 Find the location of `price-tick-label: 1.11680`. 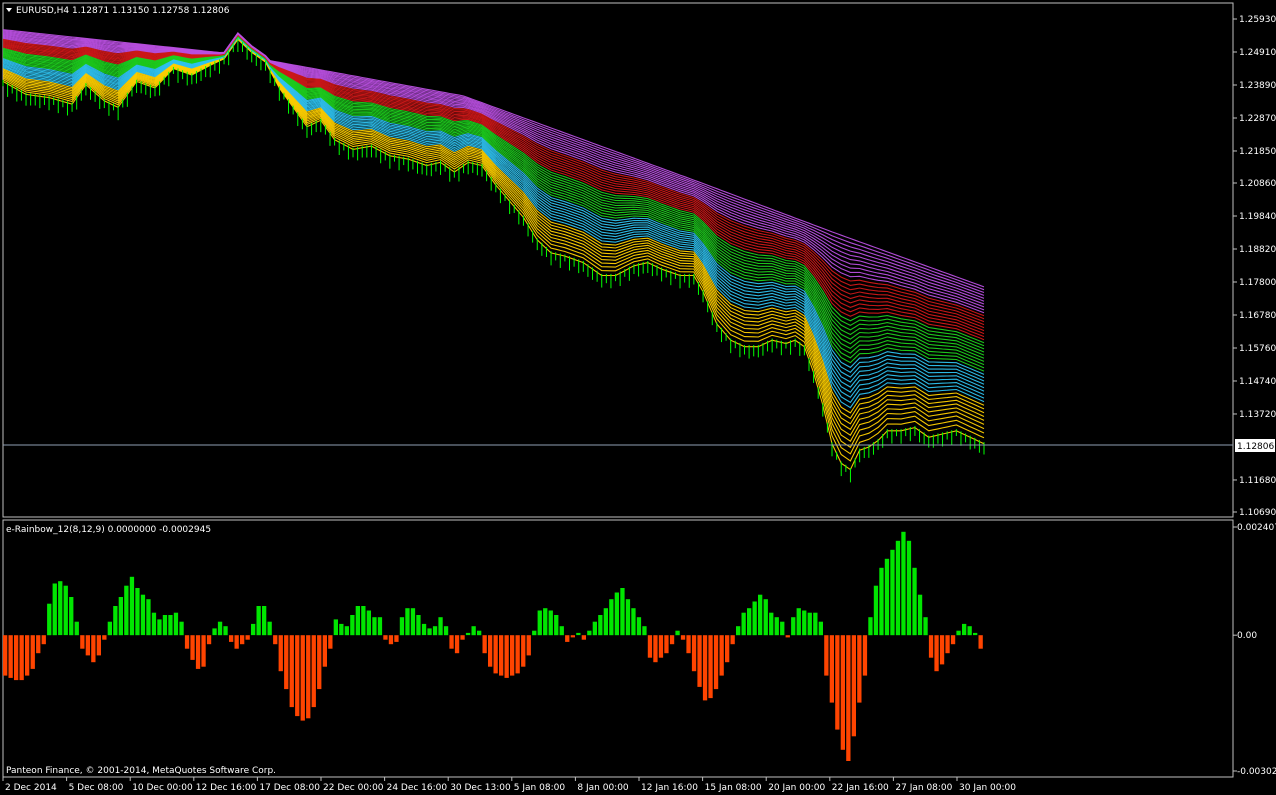

price-tick-label: 1.11680 is located at coordinates (1257, 481).